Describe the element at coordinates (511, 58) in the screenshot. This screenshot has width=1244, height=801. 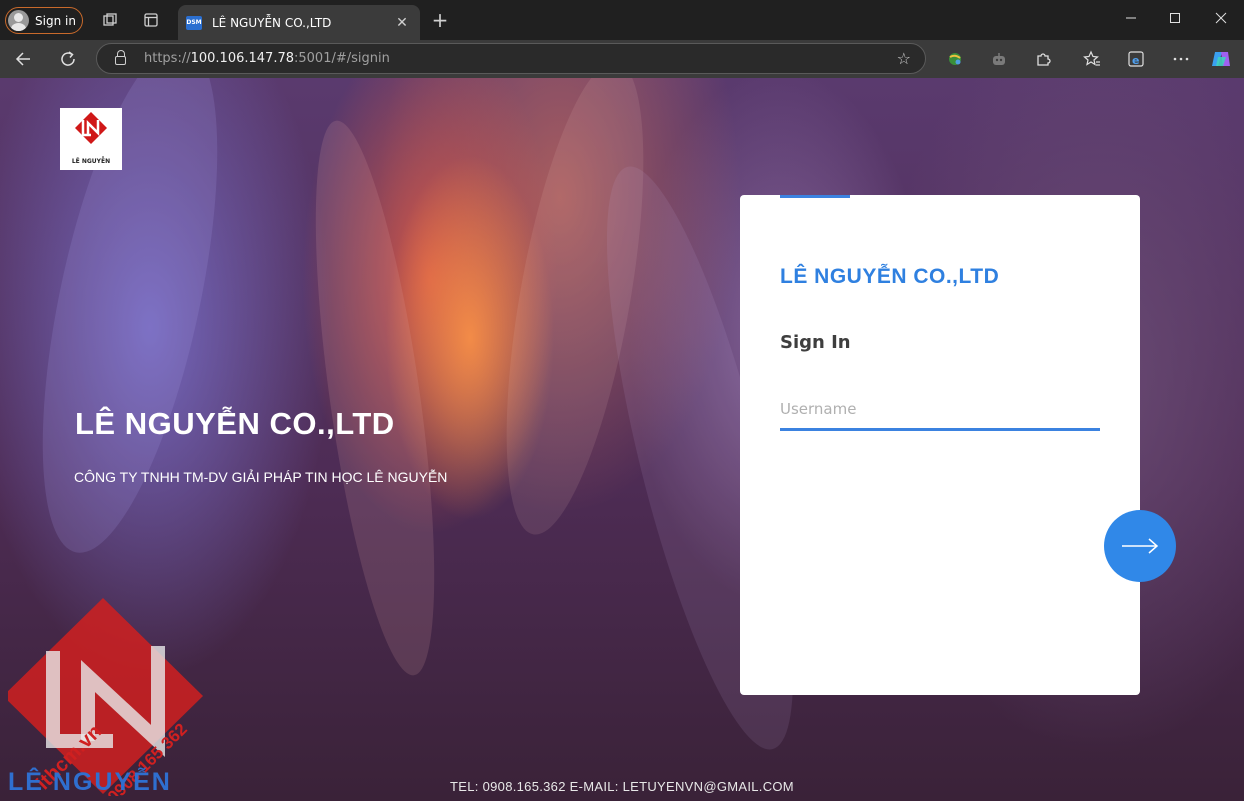
I see `address-bar: https:// 100.106.147.78 :5001/#/signin ☆` at that location.